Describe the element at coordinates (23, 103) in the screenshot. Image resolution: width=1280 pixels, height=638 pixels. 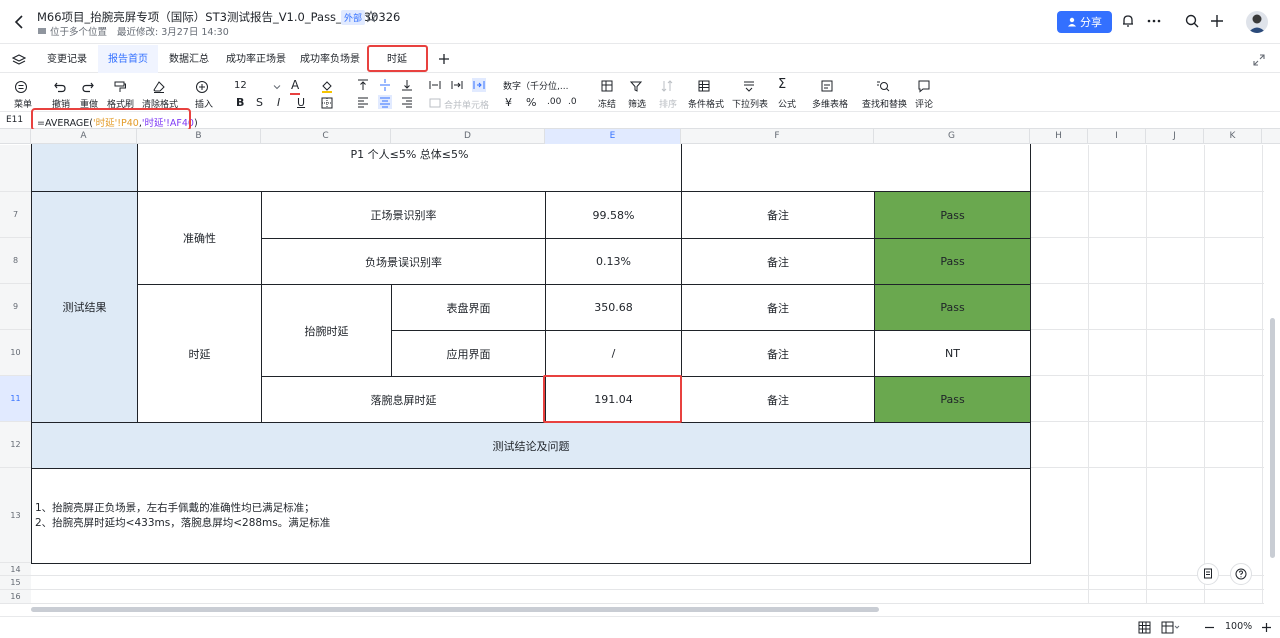
I see `menu-label: 菜单` at that location.